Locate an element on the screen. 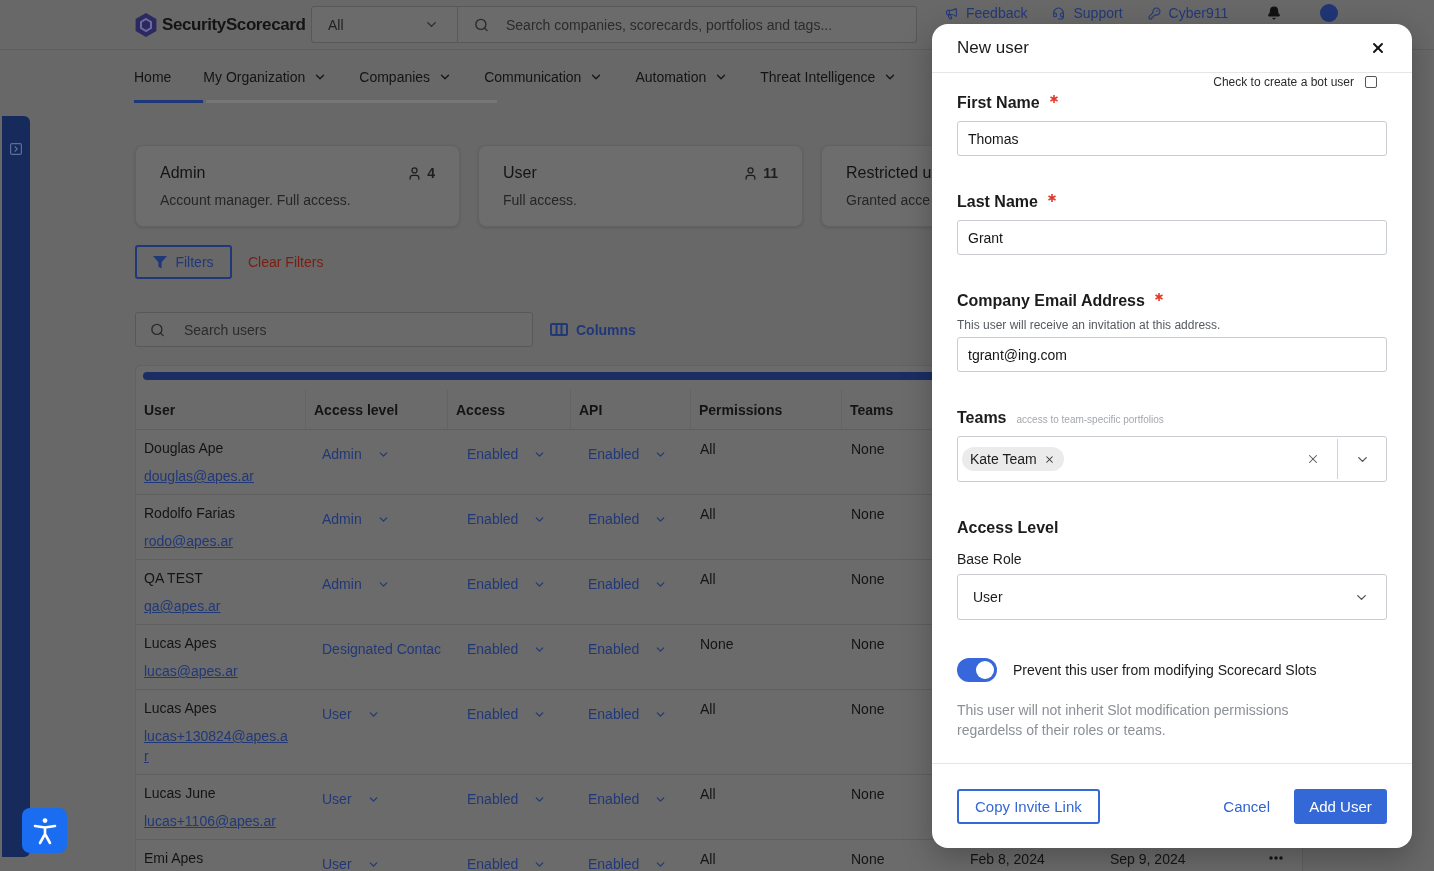 This screenshot has width=1434, height=871. scope-select: All is located at coordinates (384, 24).